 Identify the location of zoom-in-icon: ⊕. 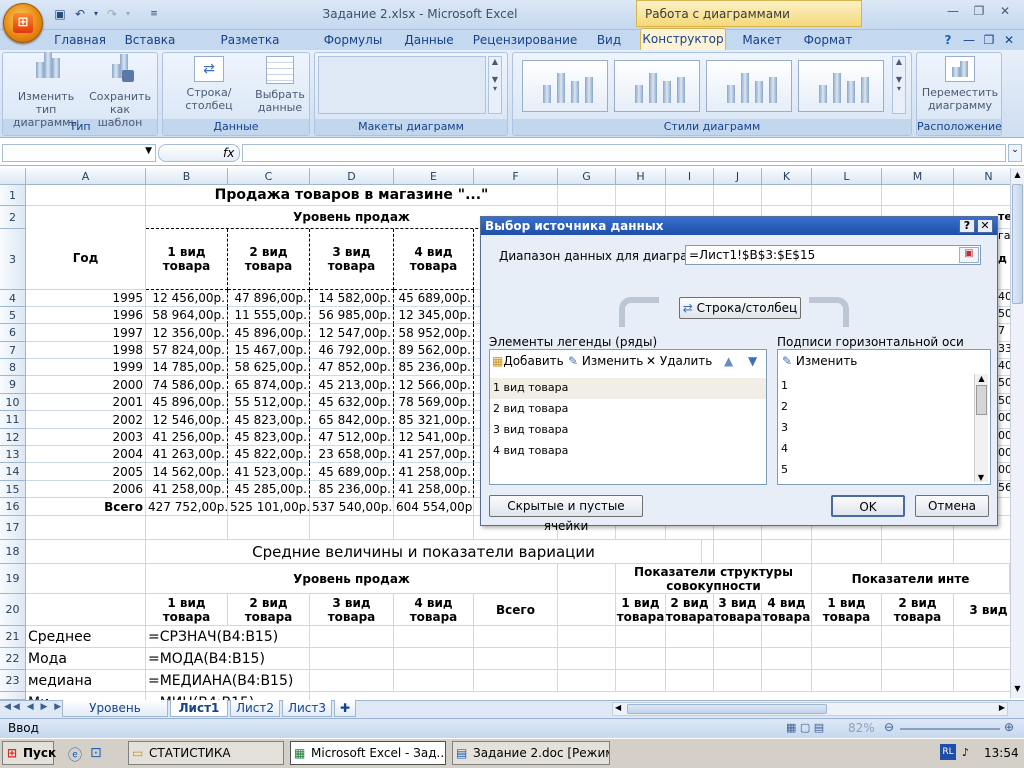
(1009, 727).